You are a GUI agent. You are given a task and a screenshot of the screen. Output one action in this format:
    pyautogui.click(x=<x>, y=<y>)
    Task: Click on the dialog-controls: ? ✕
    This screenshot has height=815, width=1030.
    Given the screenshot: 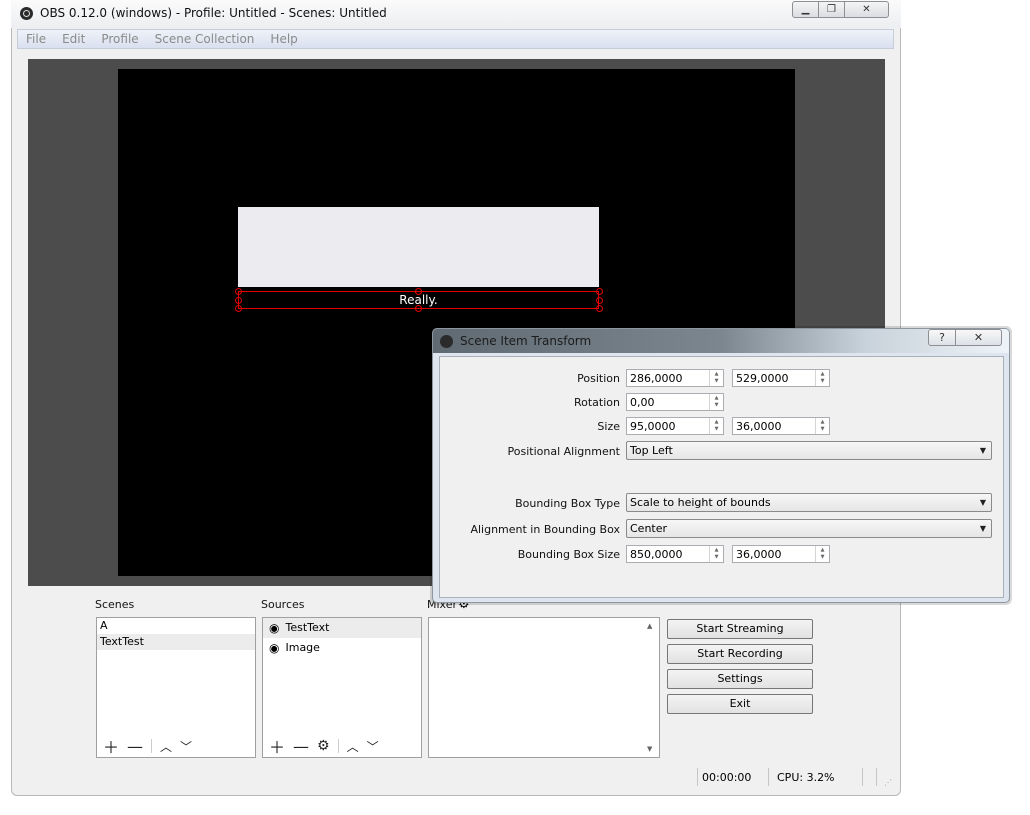 What is the action you would take?
    pyautogui.click(x=965, y=337)
    